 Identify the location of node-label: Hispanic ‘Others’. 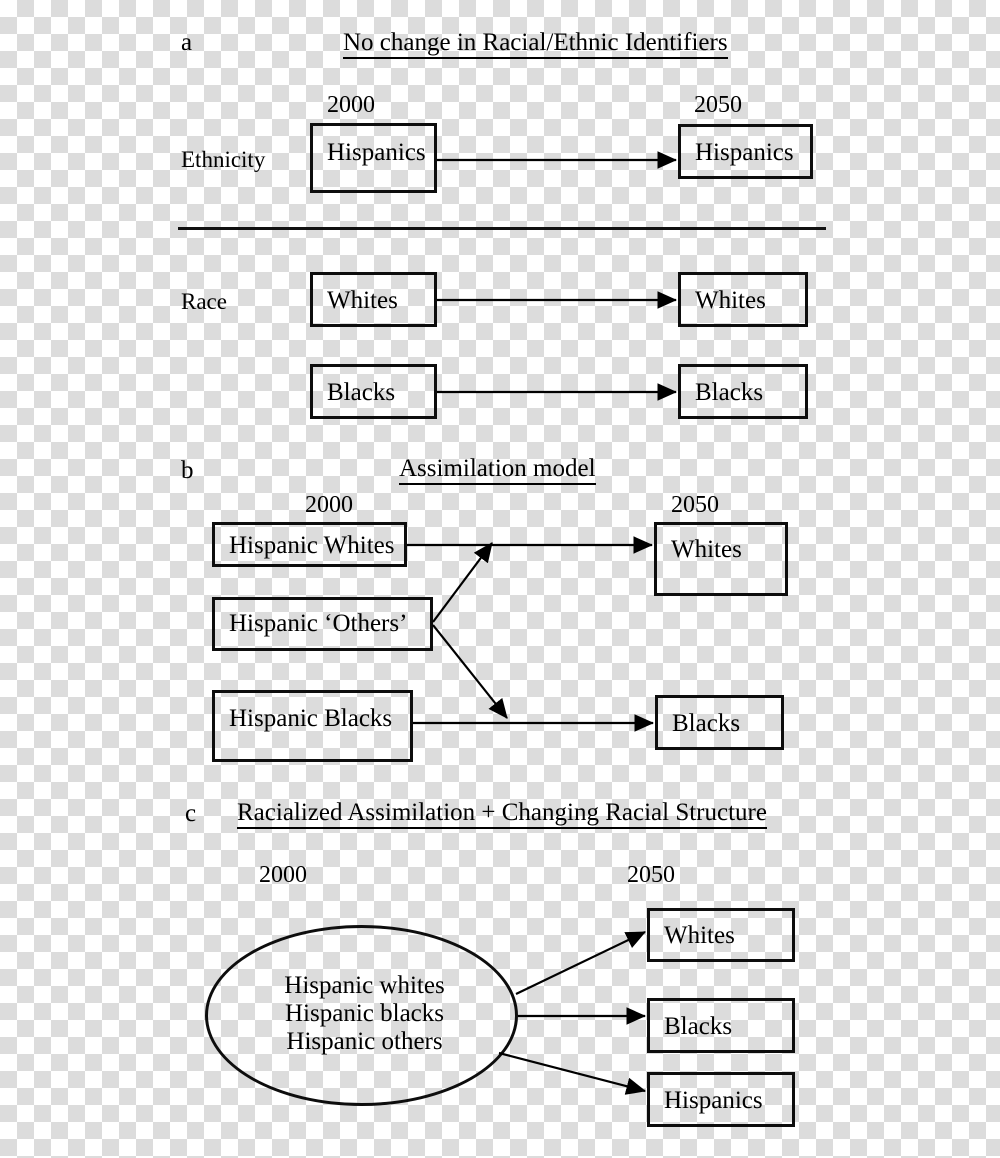
(318, 623).